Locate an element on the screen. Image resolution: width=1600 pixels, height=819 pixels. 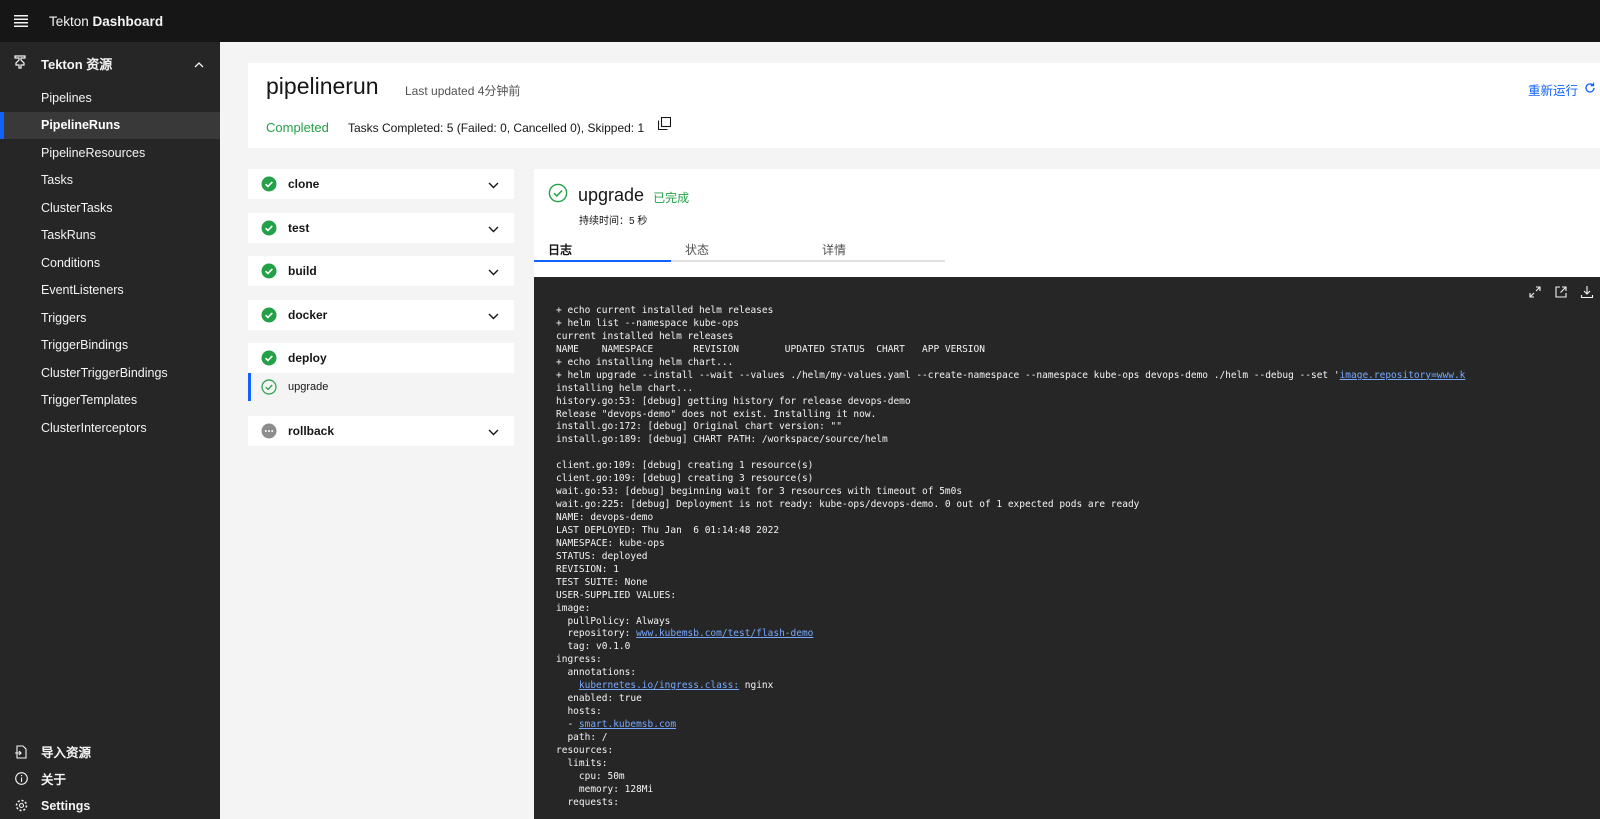
sidebar-section-title: Tekton 资源 is located at coordinates (77, 64).